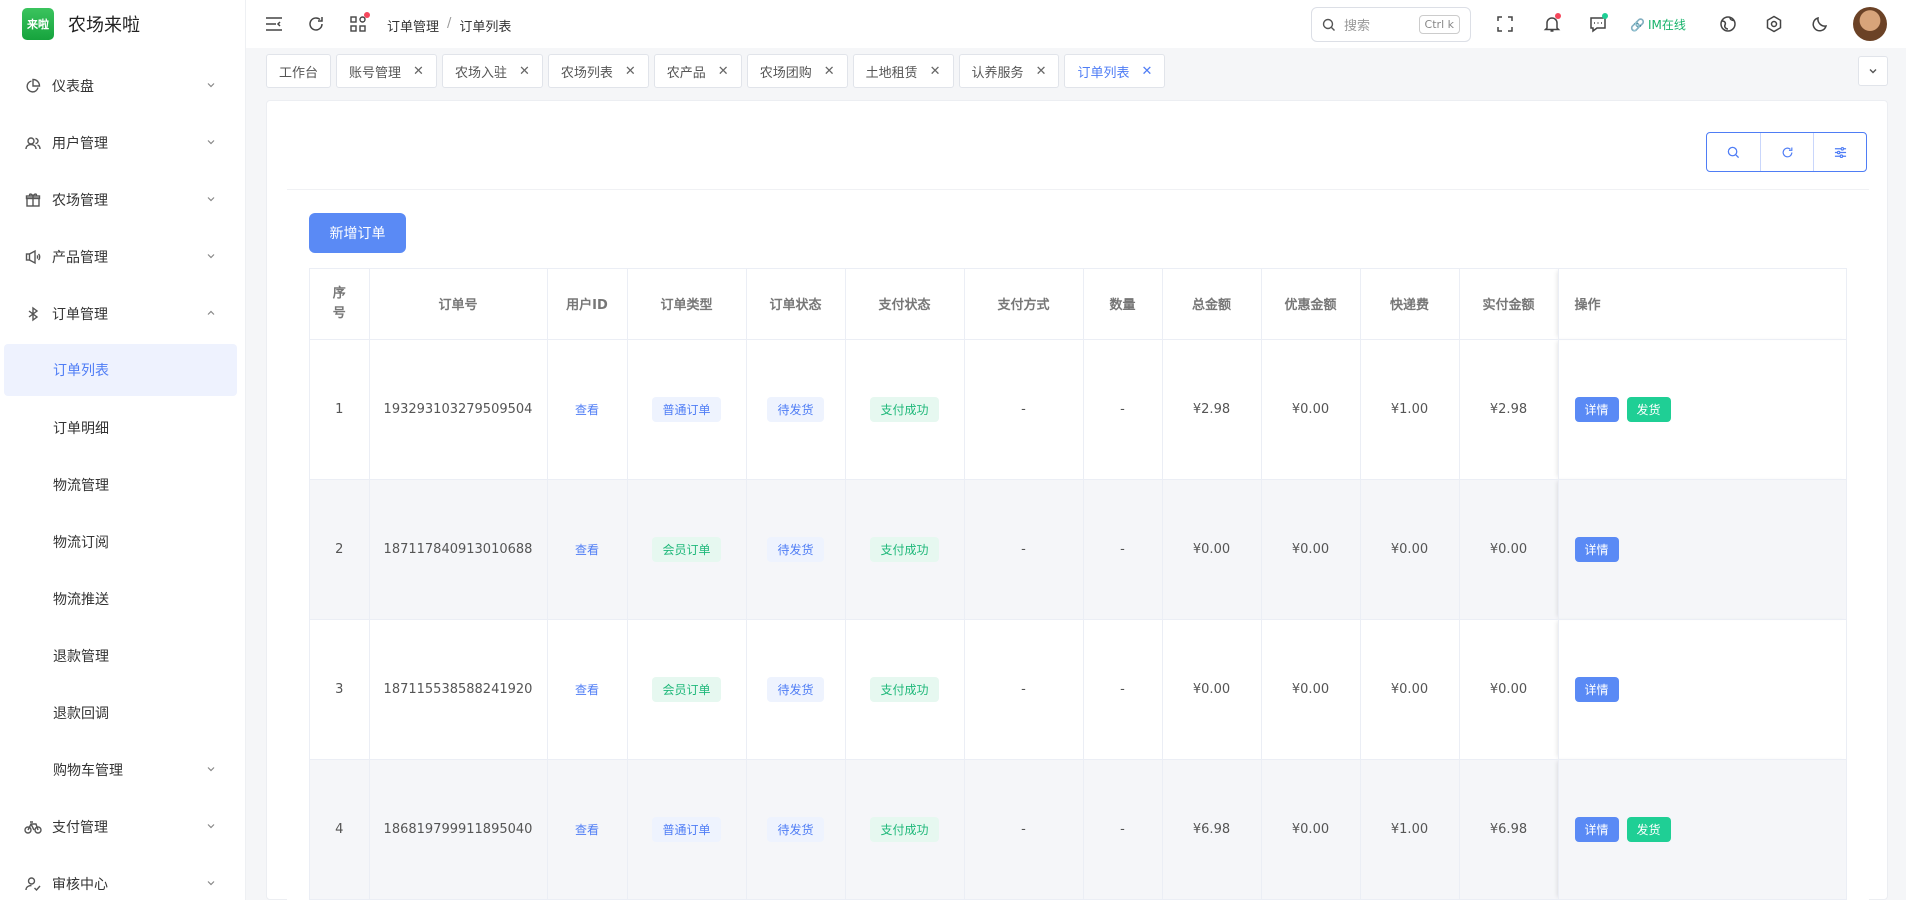  Describe the element at coordinates (1311, 304) in the screenshot. I see `column-header: 优惠金额` at that location.